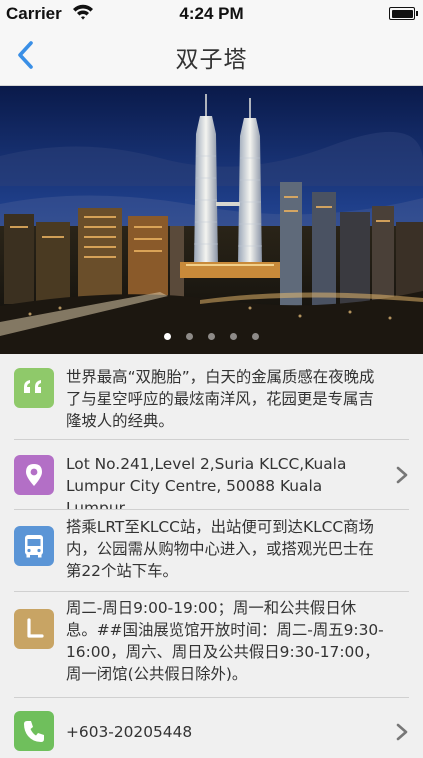 The height and width of the screenshot is (758, 423). What do you see at coordinates (34, 629) in the screenshot?
I see `clock-icon` at bounding box center [34, 629].